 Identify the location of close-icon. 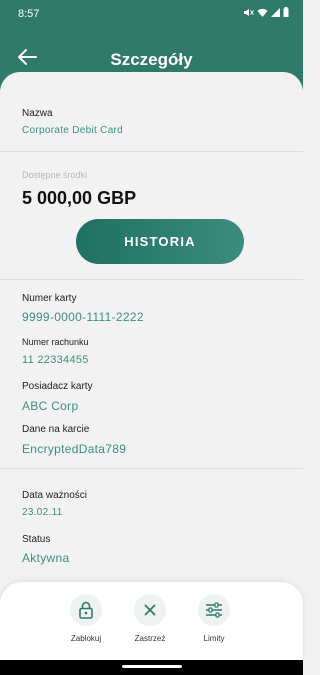
(150, 610).